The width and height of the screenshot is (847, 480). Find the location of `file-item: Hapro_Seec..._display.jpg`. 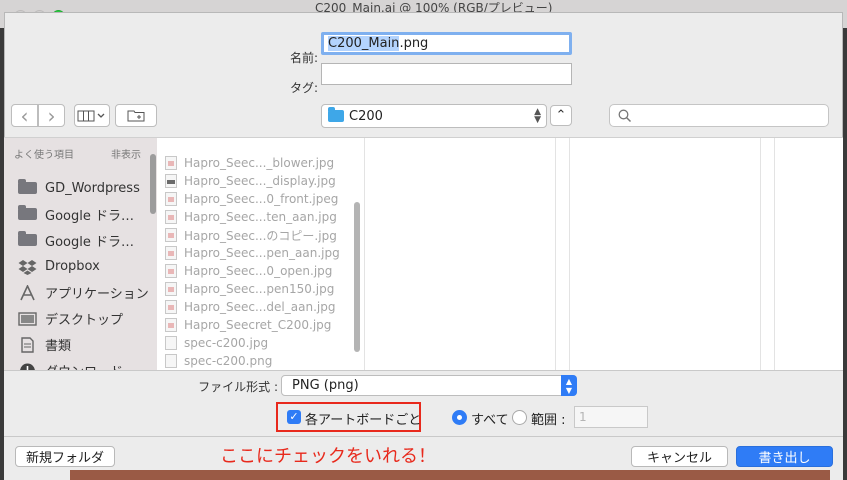

file-item: Hapro_Seec..._display.jpg is located at coordinates (250, 181).